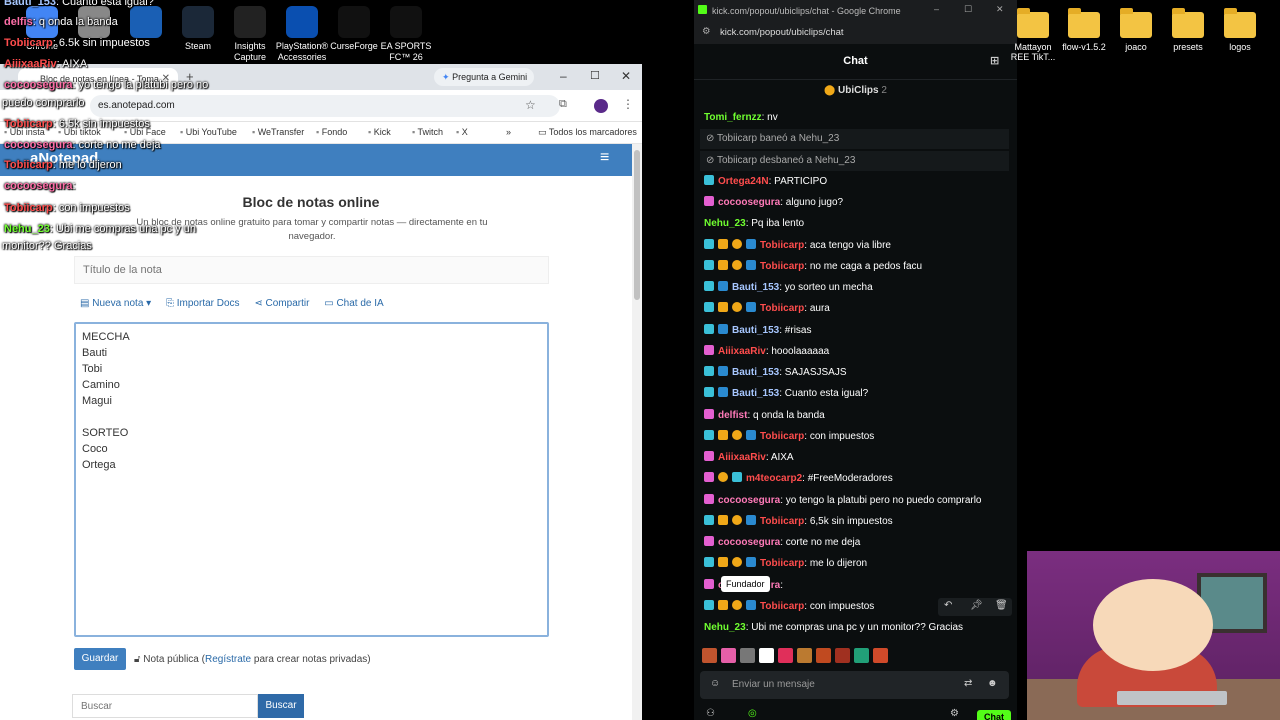 This screenshot has width=1280, height=720. Describe the element at coordinates (856, 182) in the screenshot. I see `chat-message: Ortega24N: PARTICIPO` at that location.